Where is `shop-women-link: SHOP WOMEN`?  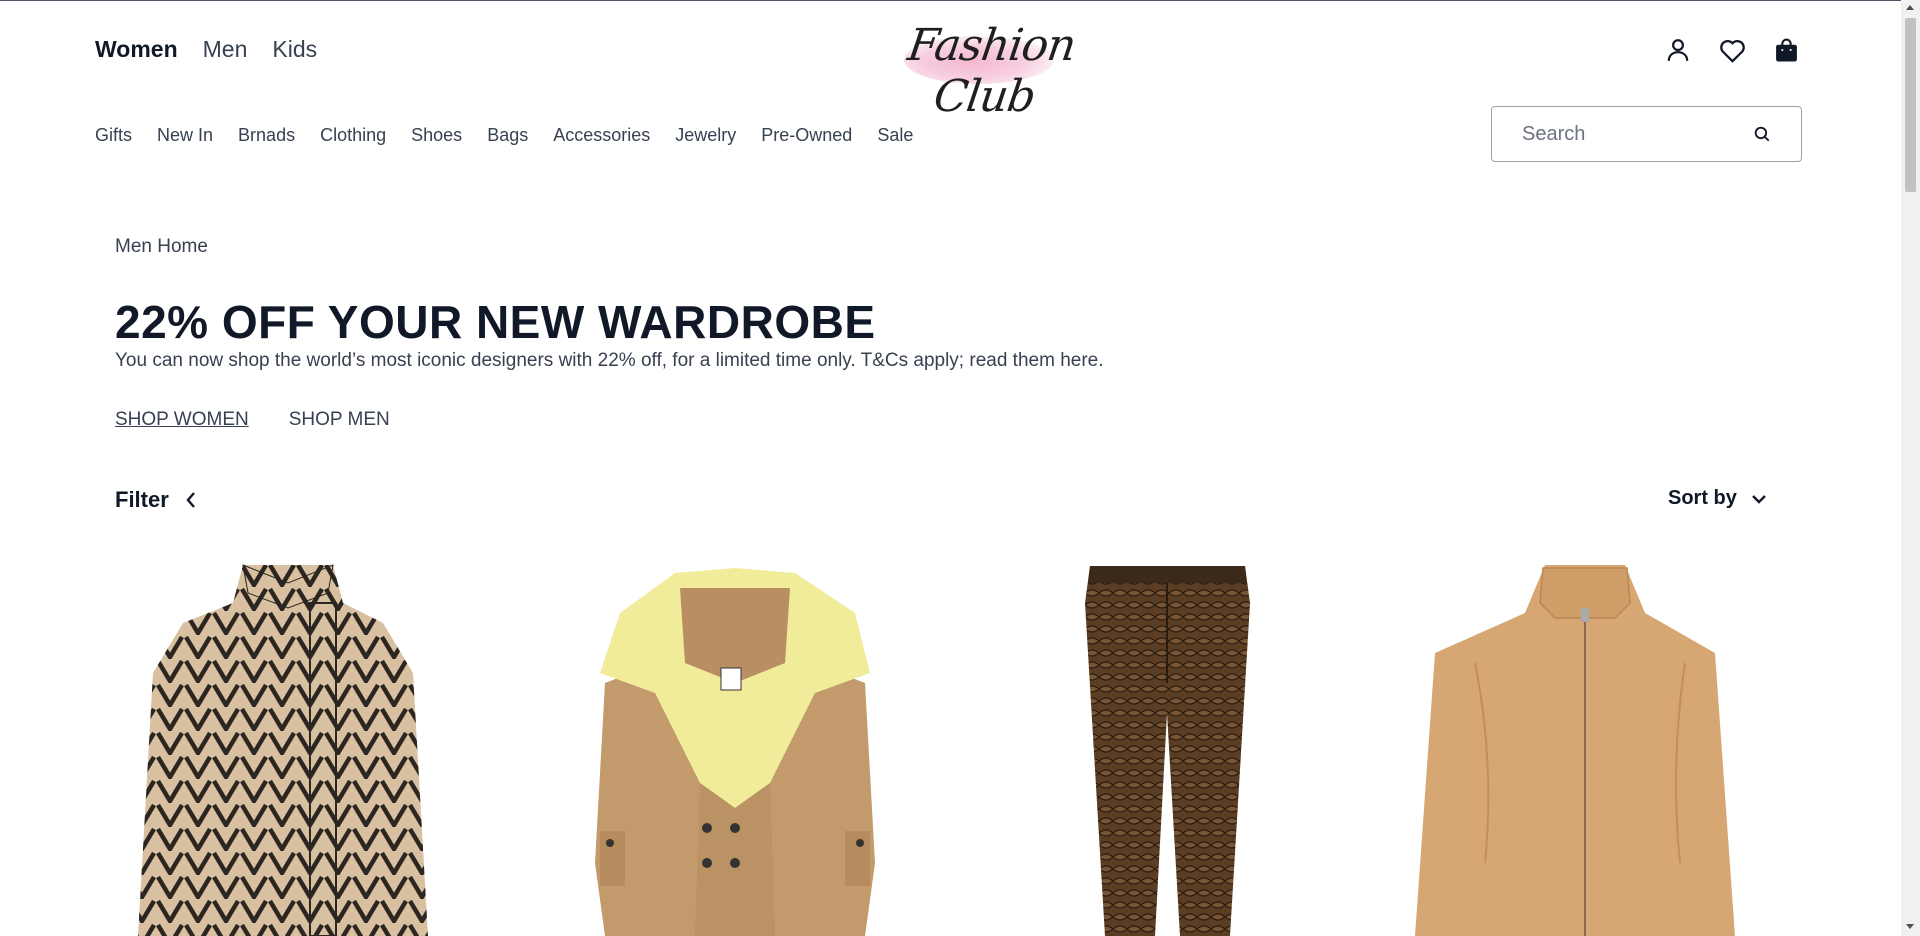
shop-women-link: SHOP WOMEN is located at coordinates (182, 420).